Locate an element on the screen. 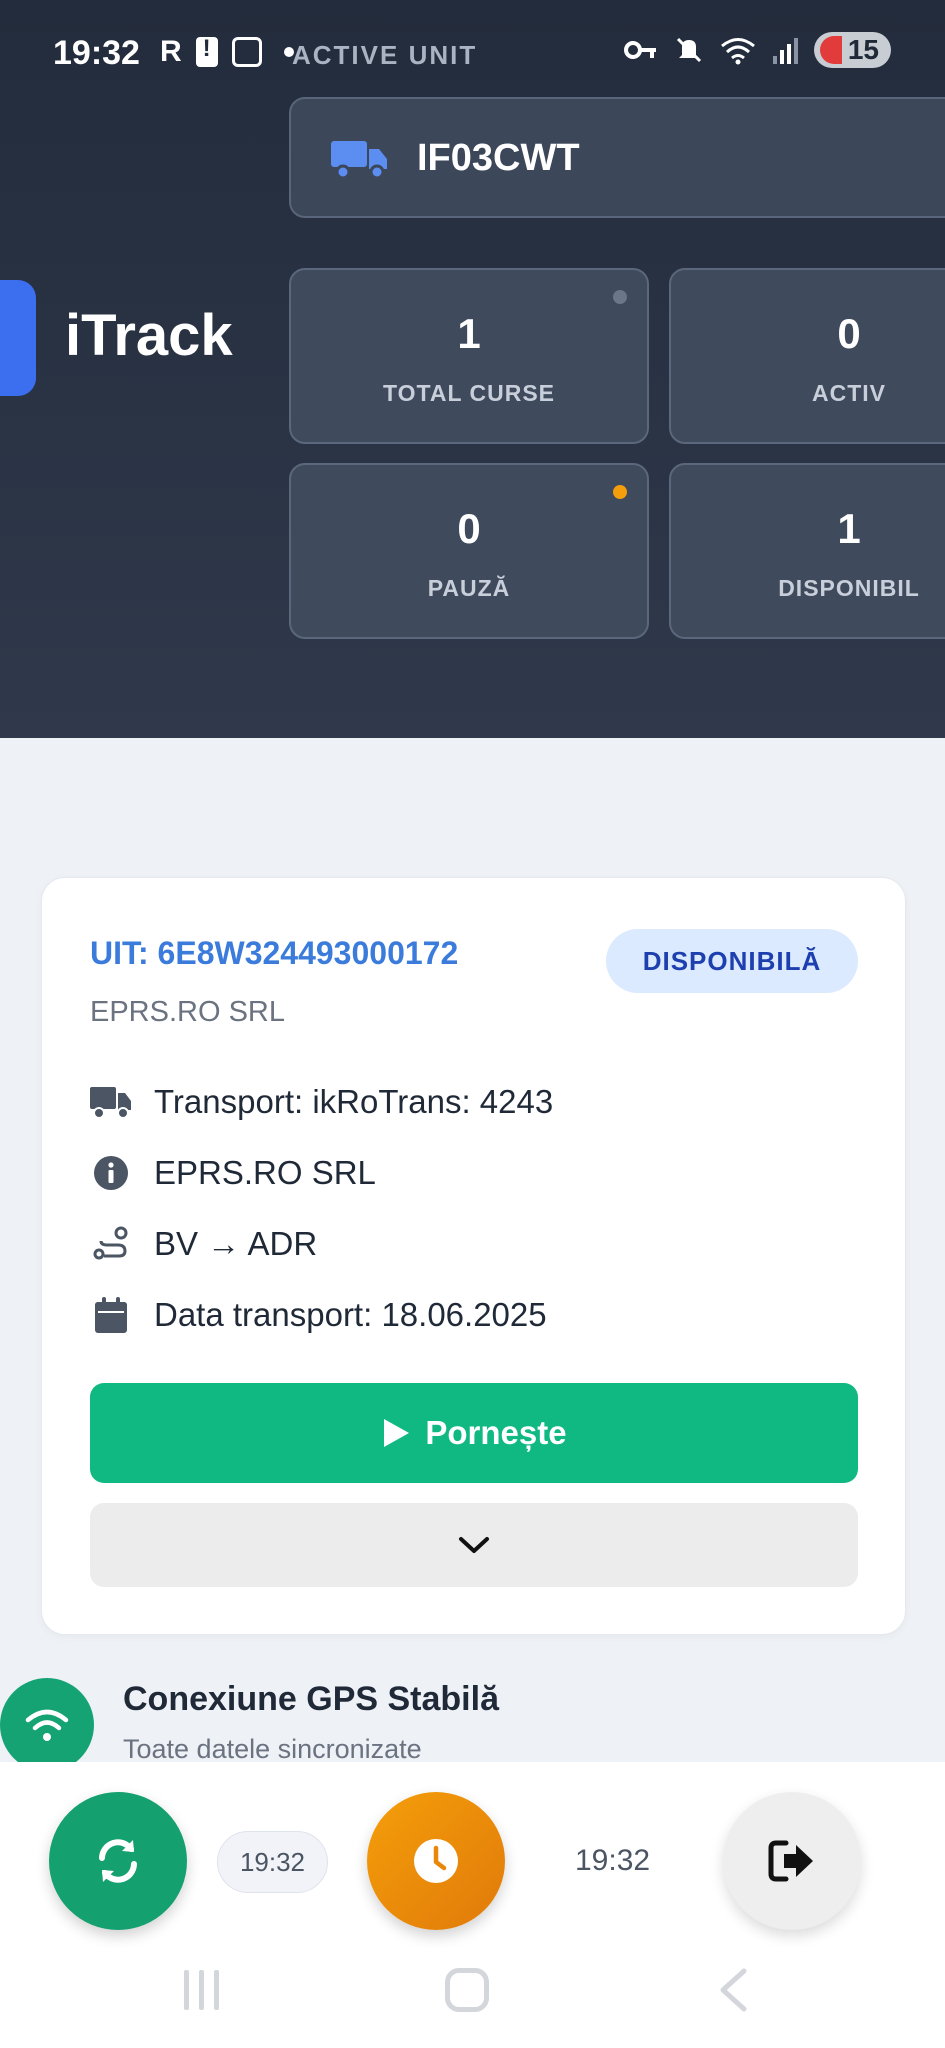  logout-button is located at coordinates (792, 1861).